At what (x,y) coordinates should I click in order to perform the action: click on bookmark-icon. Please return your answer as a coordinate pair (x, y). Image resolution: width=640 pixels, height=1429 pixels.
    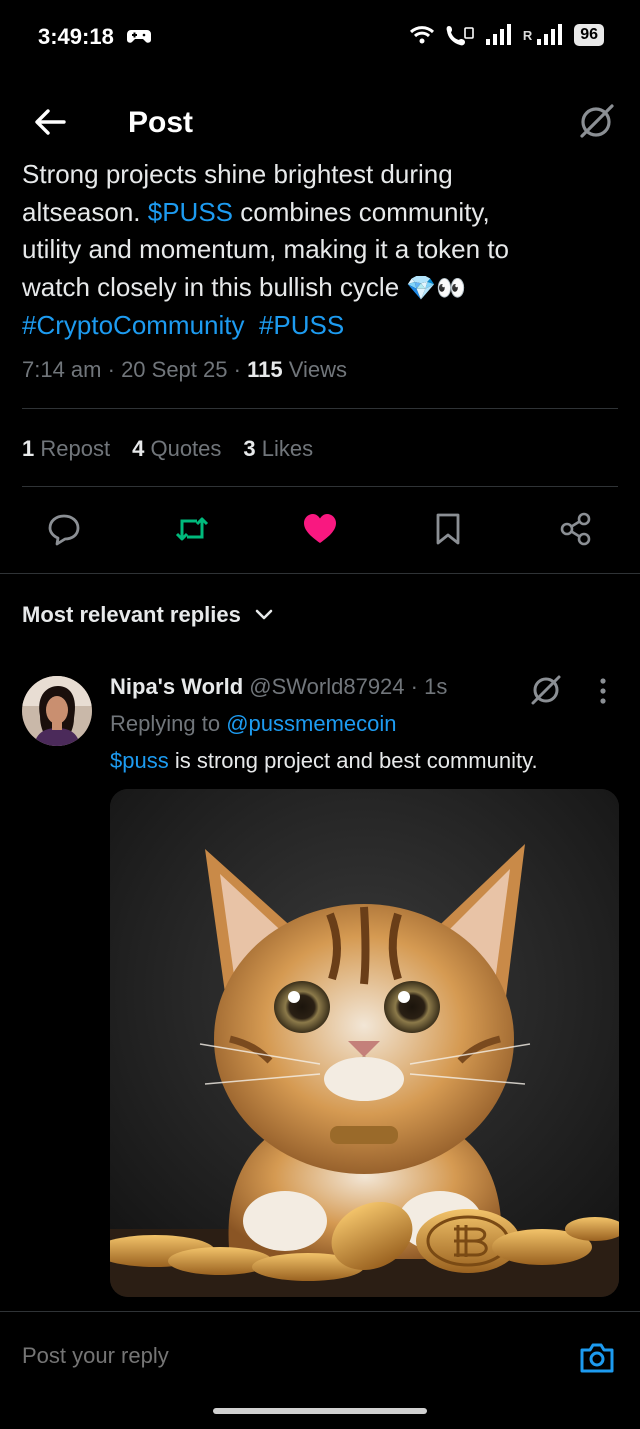
    Looking at the image, I should click on (448, 529).